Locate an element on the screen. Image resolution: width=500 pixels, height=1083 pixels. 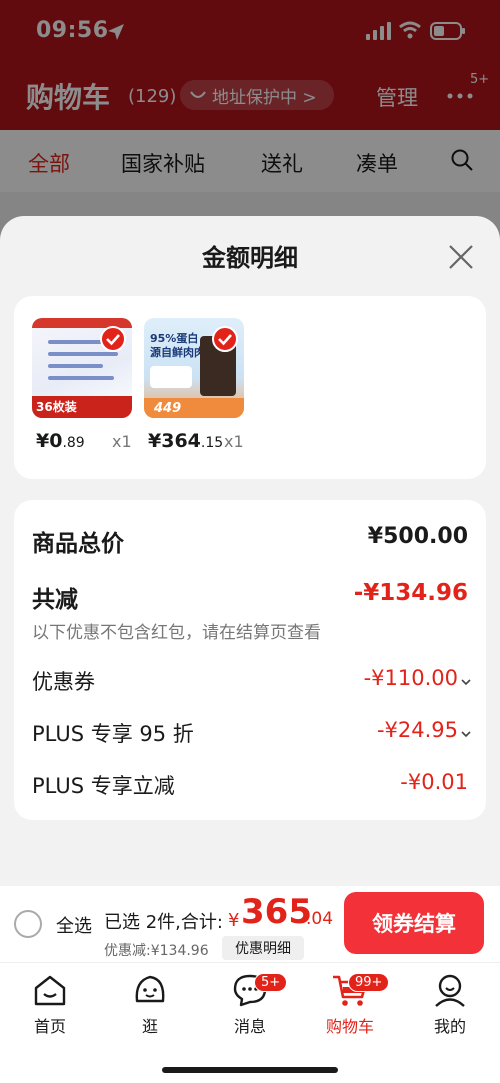
product-thumb-label: 36枚装 is located at coordinates (56, 407).